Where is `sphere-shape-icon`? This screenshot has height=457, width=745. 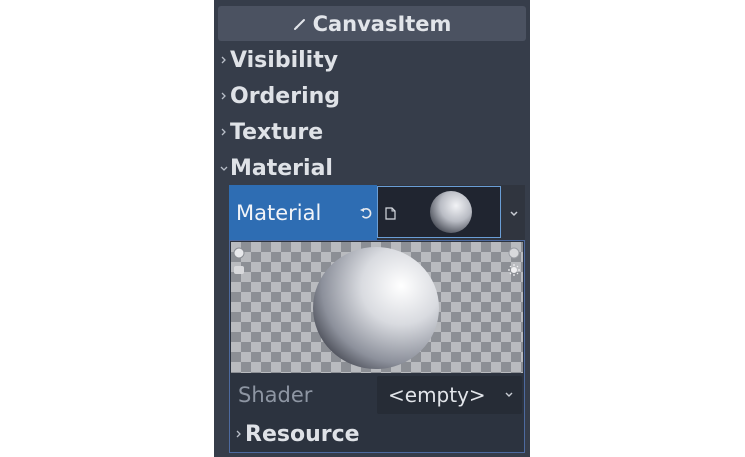
sphere-shape-icon is located at coordinates (514, 253).